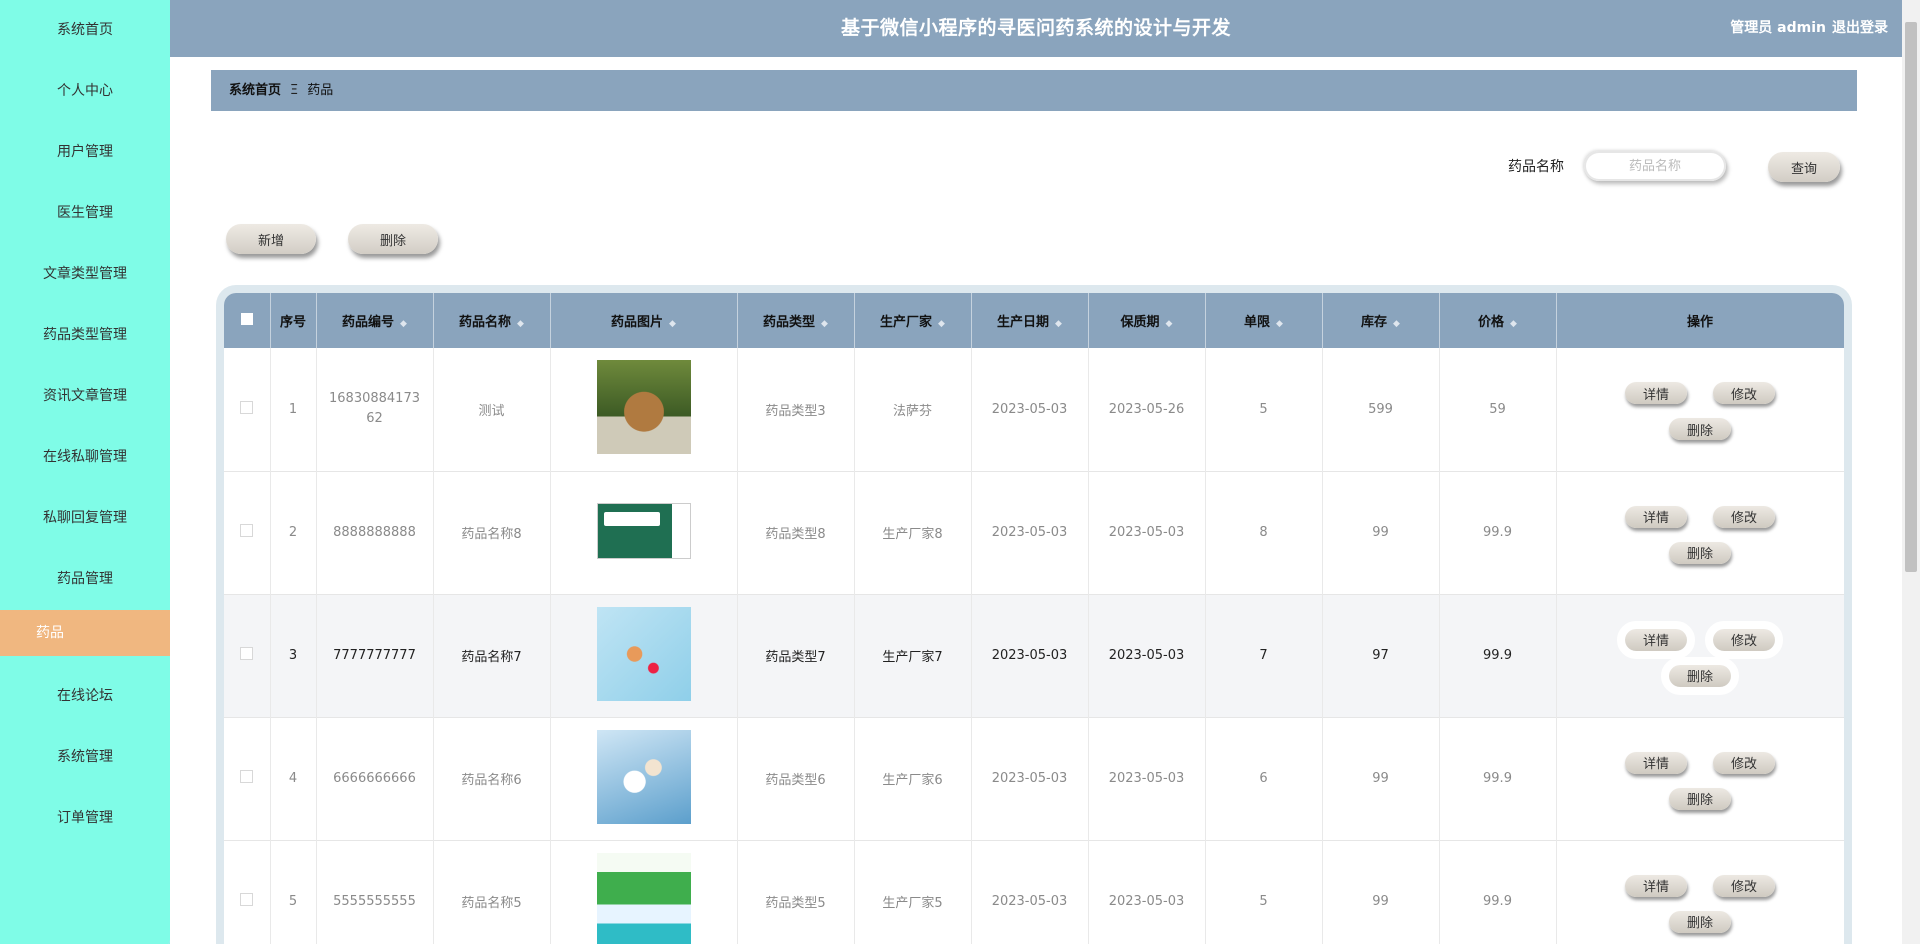 The image size is (1920, 944). I want to click on cell-type: 药品类型3, so click(796, 409).